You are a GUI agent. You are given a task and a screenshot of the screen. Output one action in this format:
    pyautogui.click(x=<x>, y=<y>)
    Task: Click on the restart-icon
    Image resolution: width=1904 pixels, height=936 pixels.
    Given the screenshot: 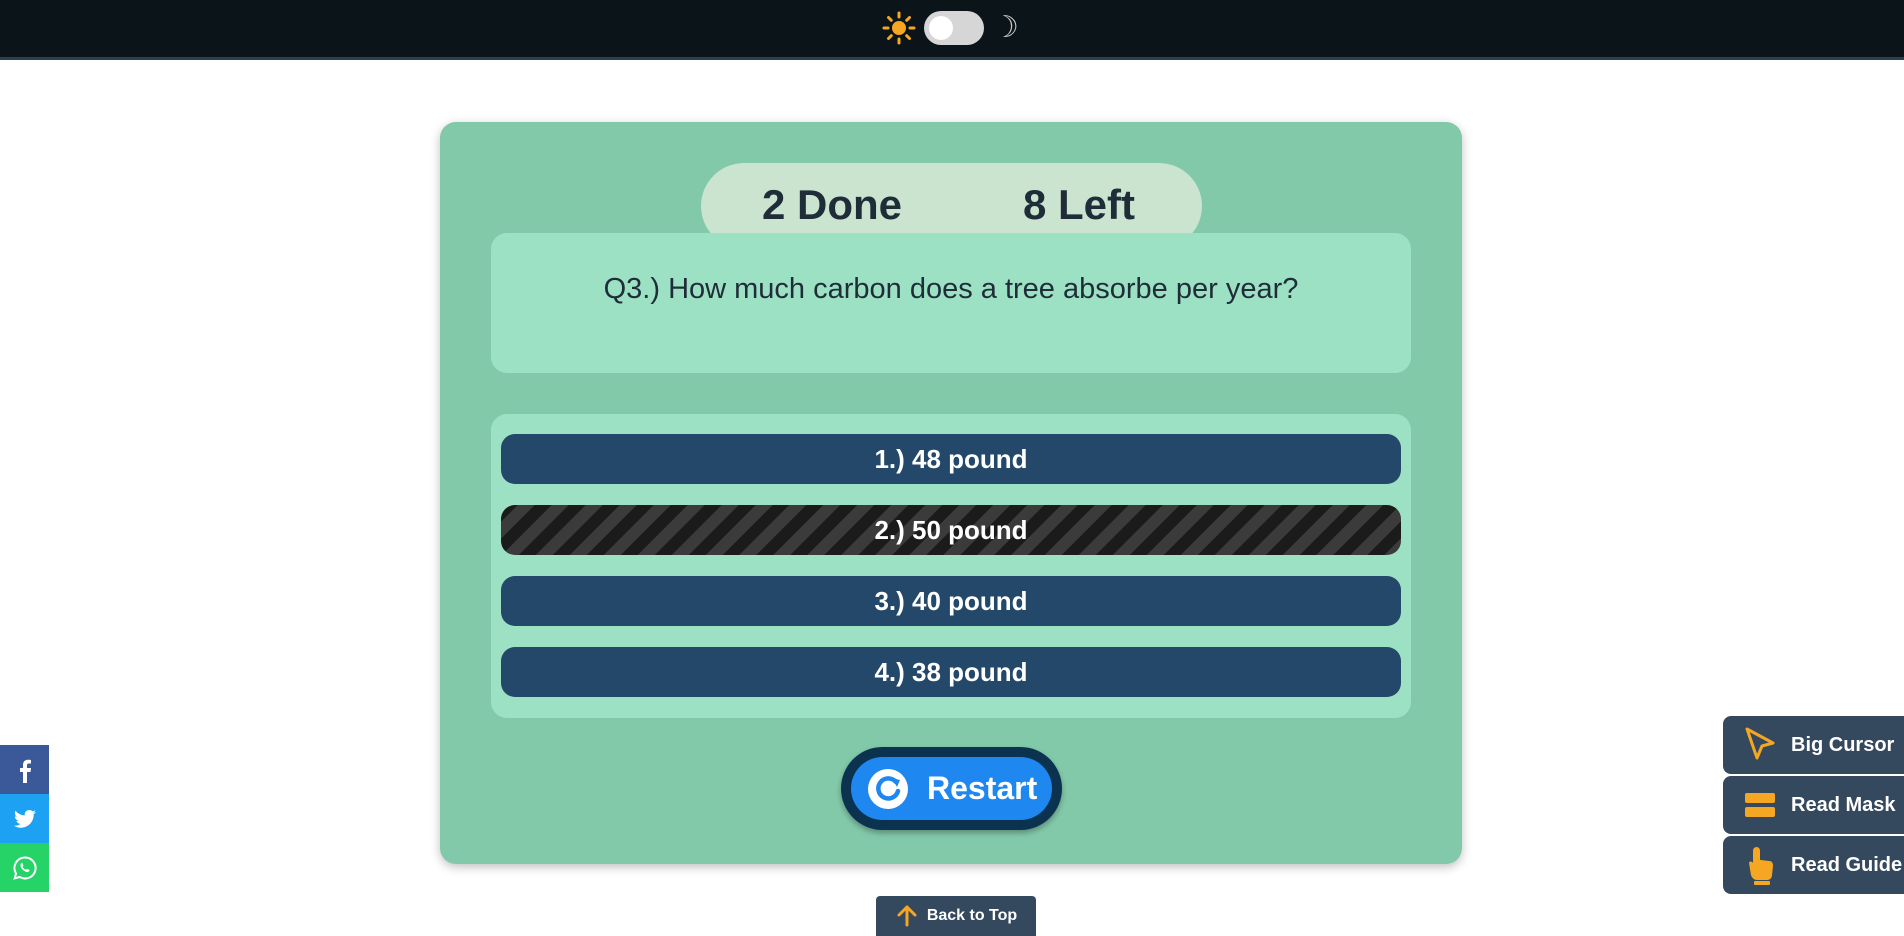 What is the action you would take?
    pyautogui.click(x=888, y=788)
    